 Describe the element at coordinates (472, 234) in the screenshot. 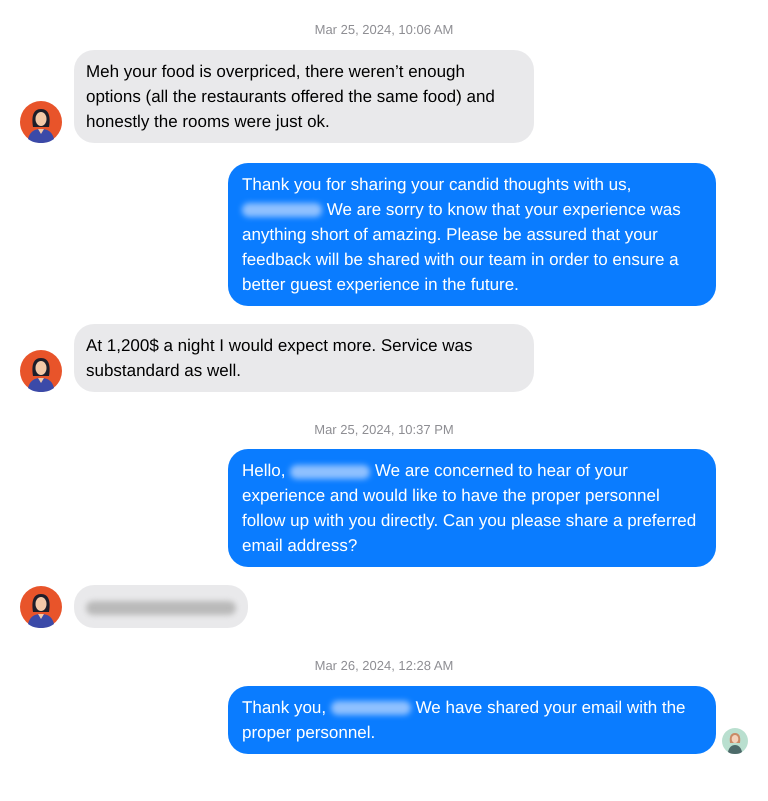

I see `outgoing-message-bubble: Thank you for sharing your candid thoughts with us, We are sorry to know that your experience was anything short of amazing. Please be assured that your feedback will be shared with our team in order to ensure a better guest experience in the future.` at that location.